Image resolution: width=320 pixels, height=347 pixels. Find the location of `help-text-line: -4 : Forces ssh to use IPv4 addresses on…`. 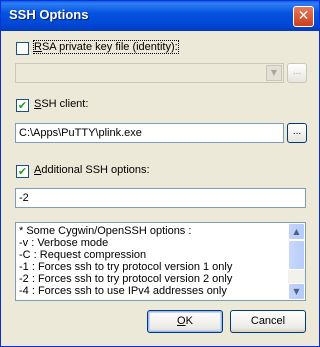

help-text-line: -4 : Forces ssh to use IPv4 addresses on… is located at coordinates (123, 291).